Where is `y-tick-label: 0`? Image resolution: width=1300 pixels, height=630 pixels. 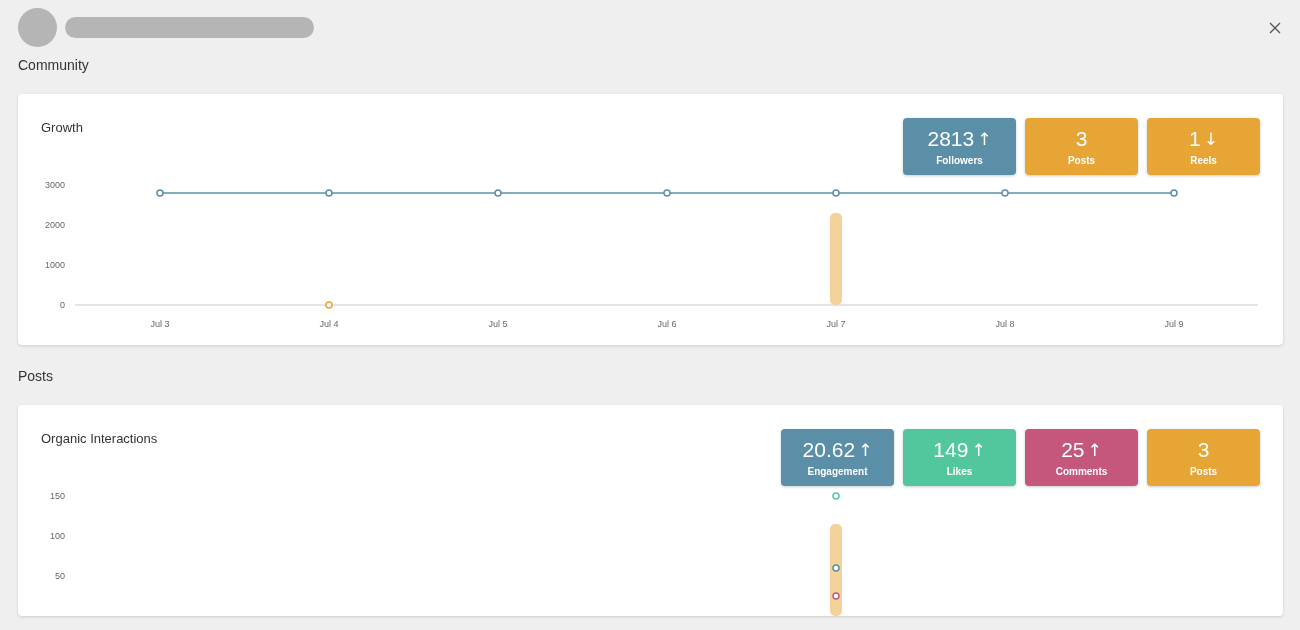
y-tick-label: 0 is located at coordinates (62, 305).